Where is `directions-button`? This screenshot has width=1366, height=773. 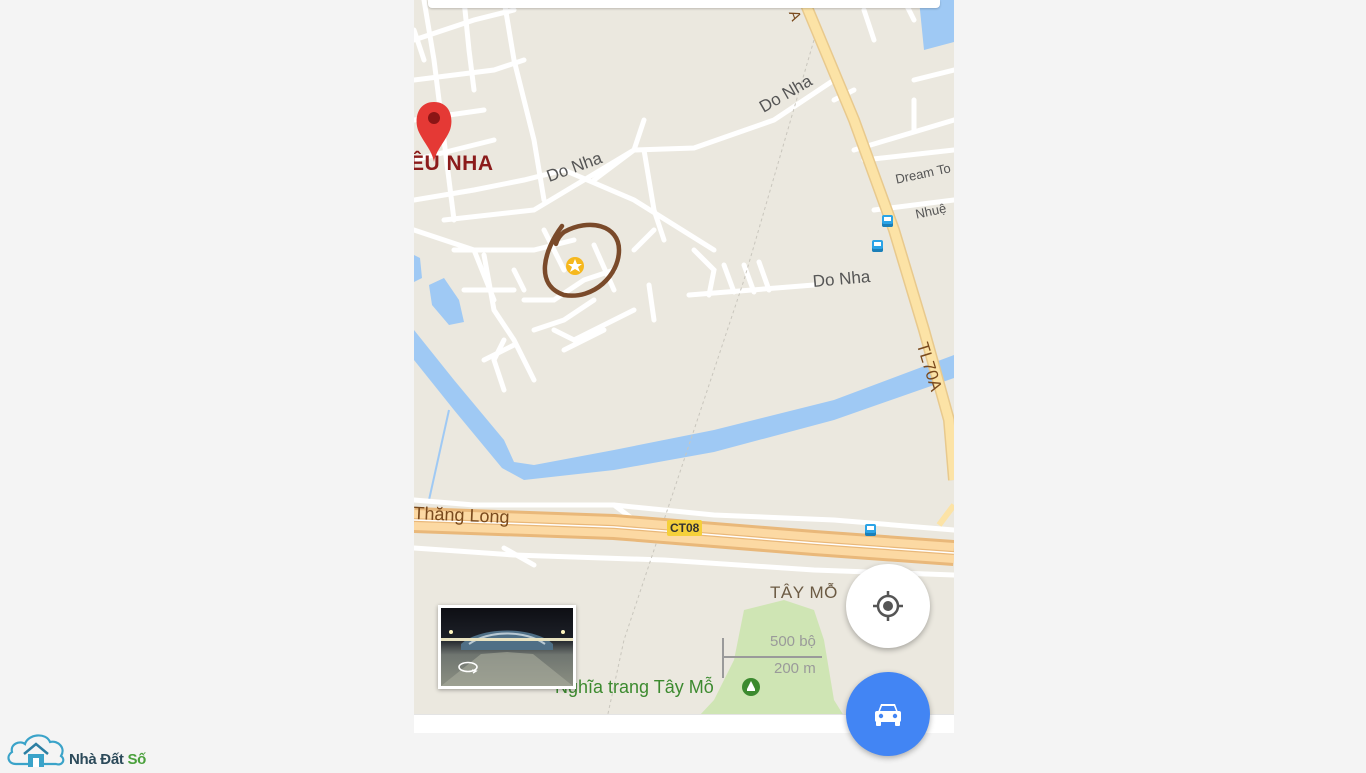 directions-button is located at coordinates (888, 714).